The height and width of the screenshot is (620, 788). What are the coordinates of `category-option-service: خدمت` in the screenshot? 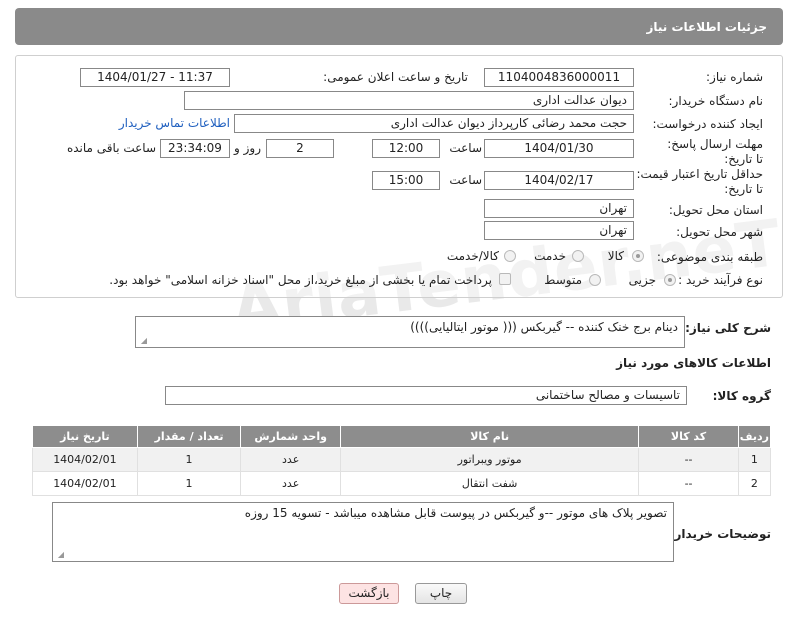 It's located at (550, 256).